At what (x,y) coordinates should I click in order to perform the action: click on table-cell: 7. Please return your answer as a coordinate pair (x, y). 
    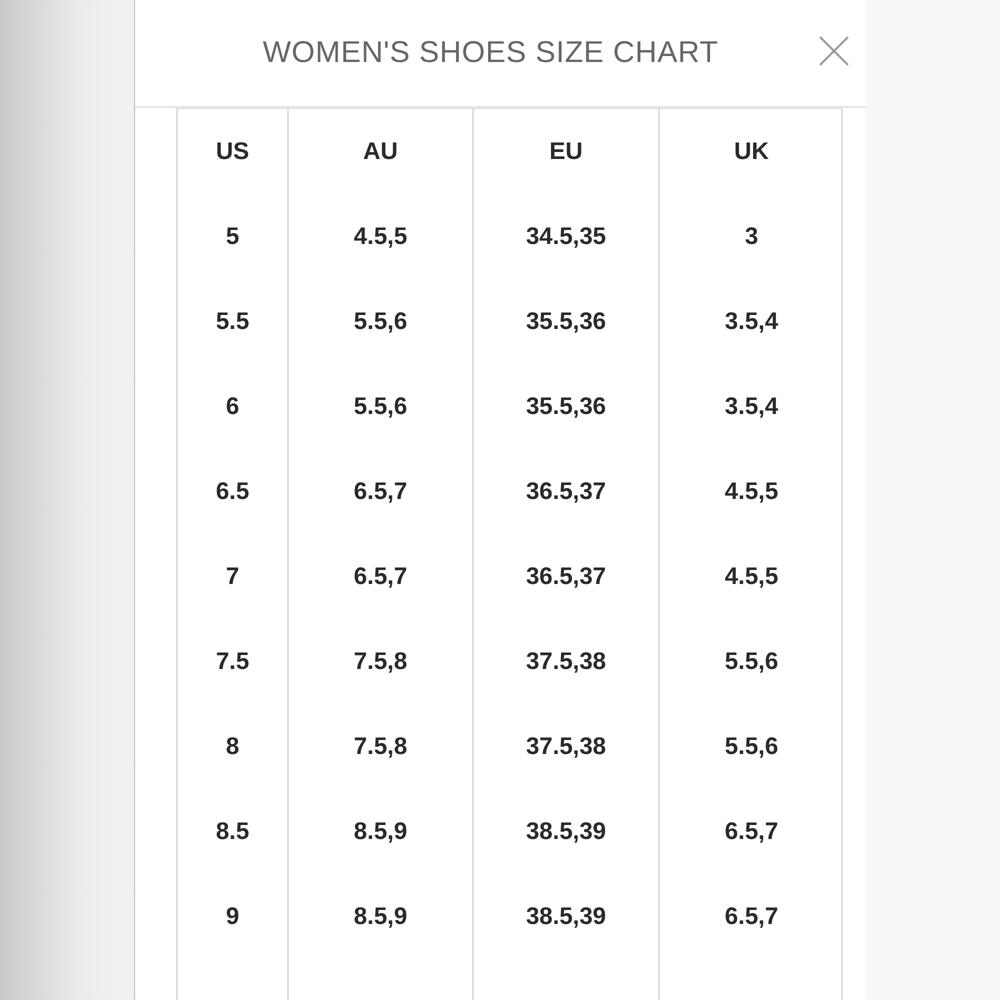
    Looking at the image, I should click on (231, 576).